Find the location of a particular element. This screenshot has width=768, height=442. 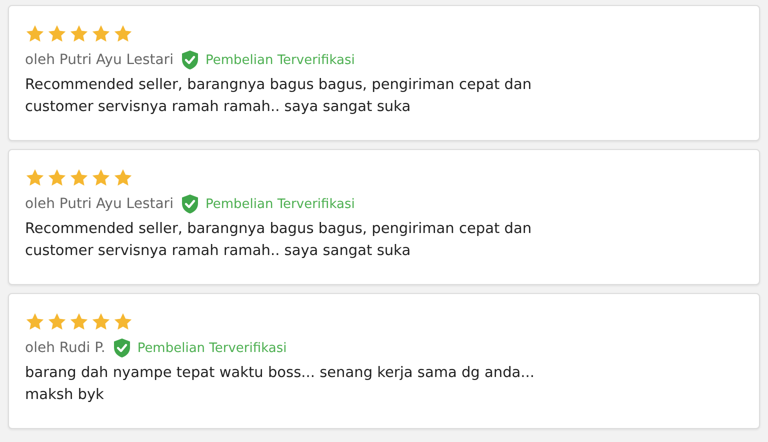

review-text: barang dah nyampe tepat waktu boss... senang kerja sama dg anda... maksh byk is located at coordinates (280, 384).